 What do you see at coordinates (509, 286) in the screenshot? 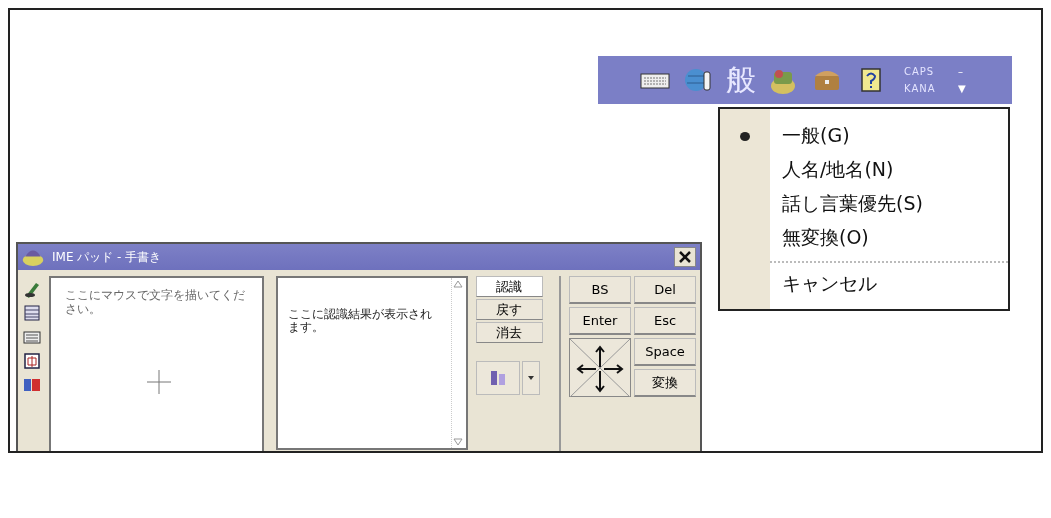
I see `action-button: 認識` at bounding box center [509, 286].